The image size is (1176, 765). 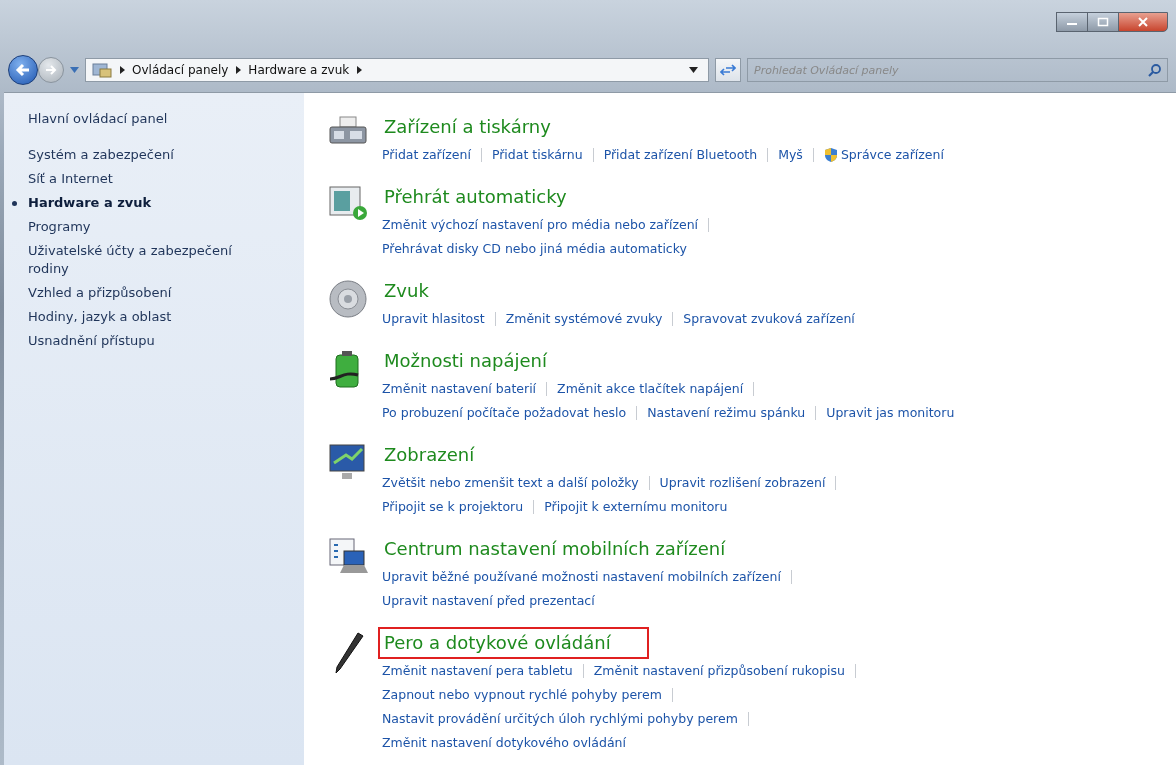 What do you see at coordinates (348, 299) in the screenshot?
I see `speaker-icon` at bounding box center [348, 299].